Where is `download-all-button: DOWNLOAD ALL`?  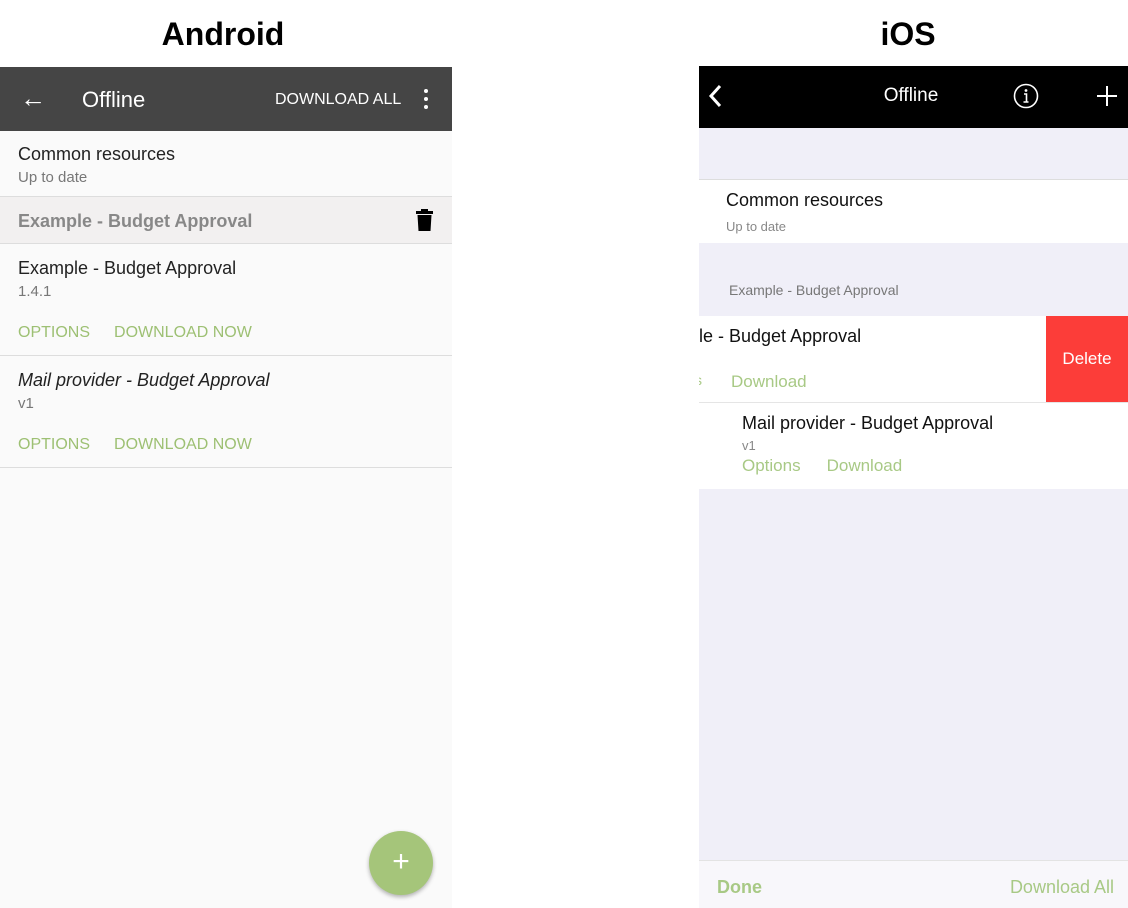
download-all-button: DOWNLOAD ALL is located at coordinates (338, 100).